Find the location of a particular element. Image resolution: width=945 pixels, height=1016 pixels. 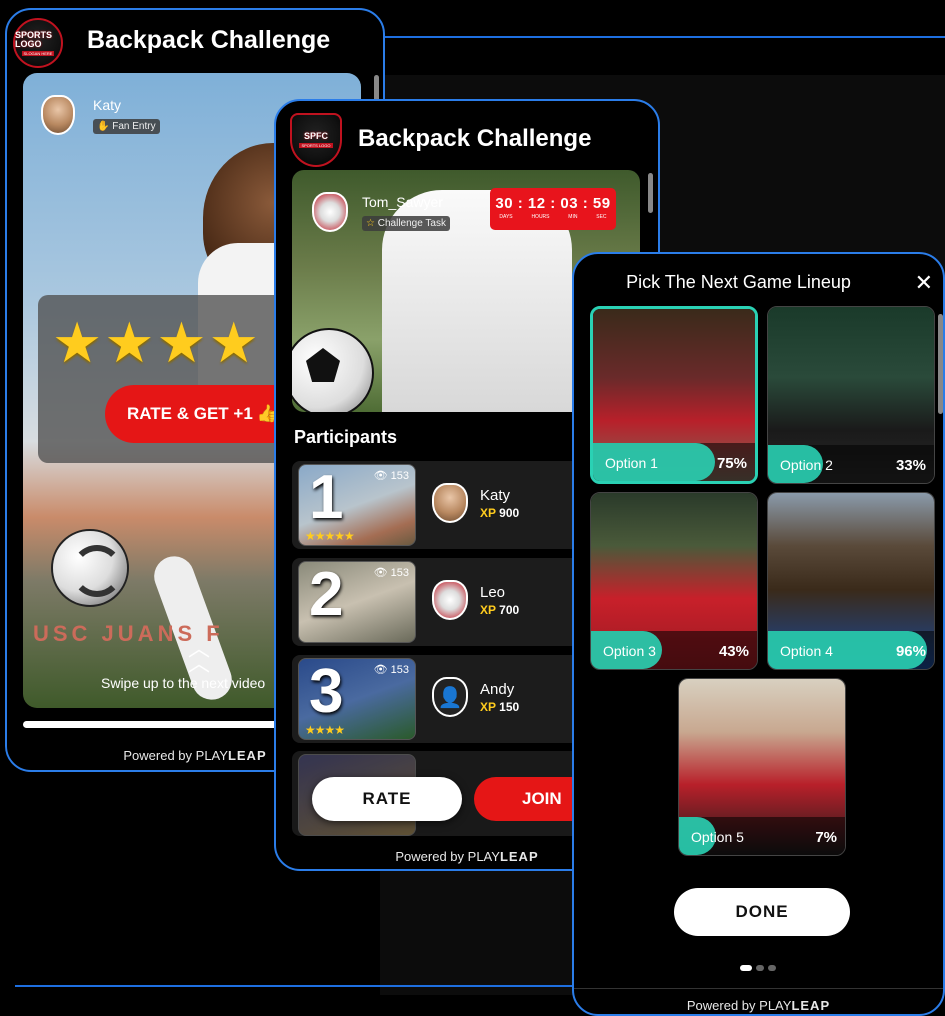

background-line-top is located at coordinates (662, 37).